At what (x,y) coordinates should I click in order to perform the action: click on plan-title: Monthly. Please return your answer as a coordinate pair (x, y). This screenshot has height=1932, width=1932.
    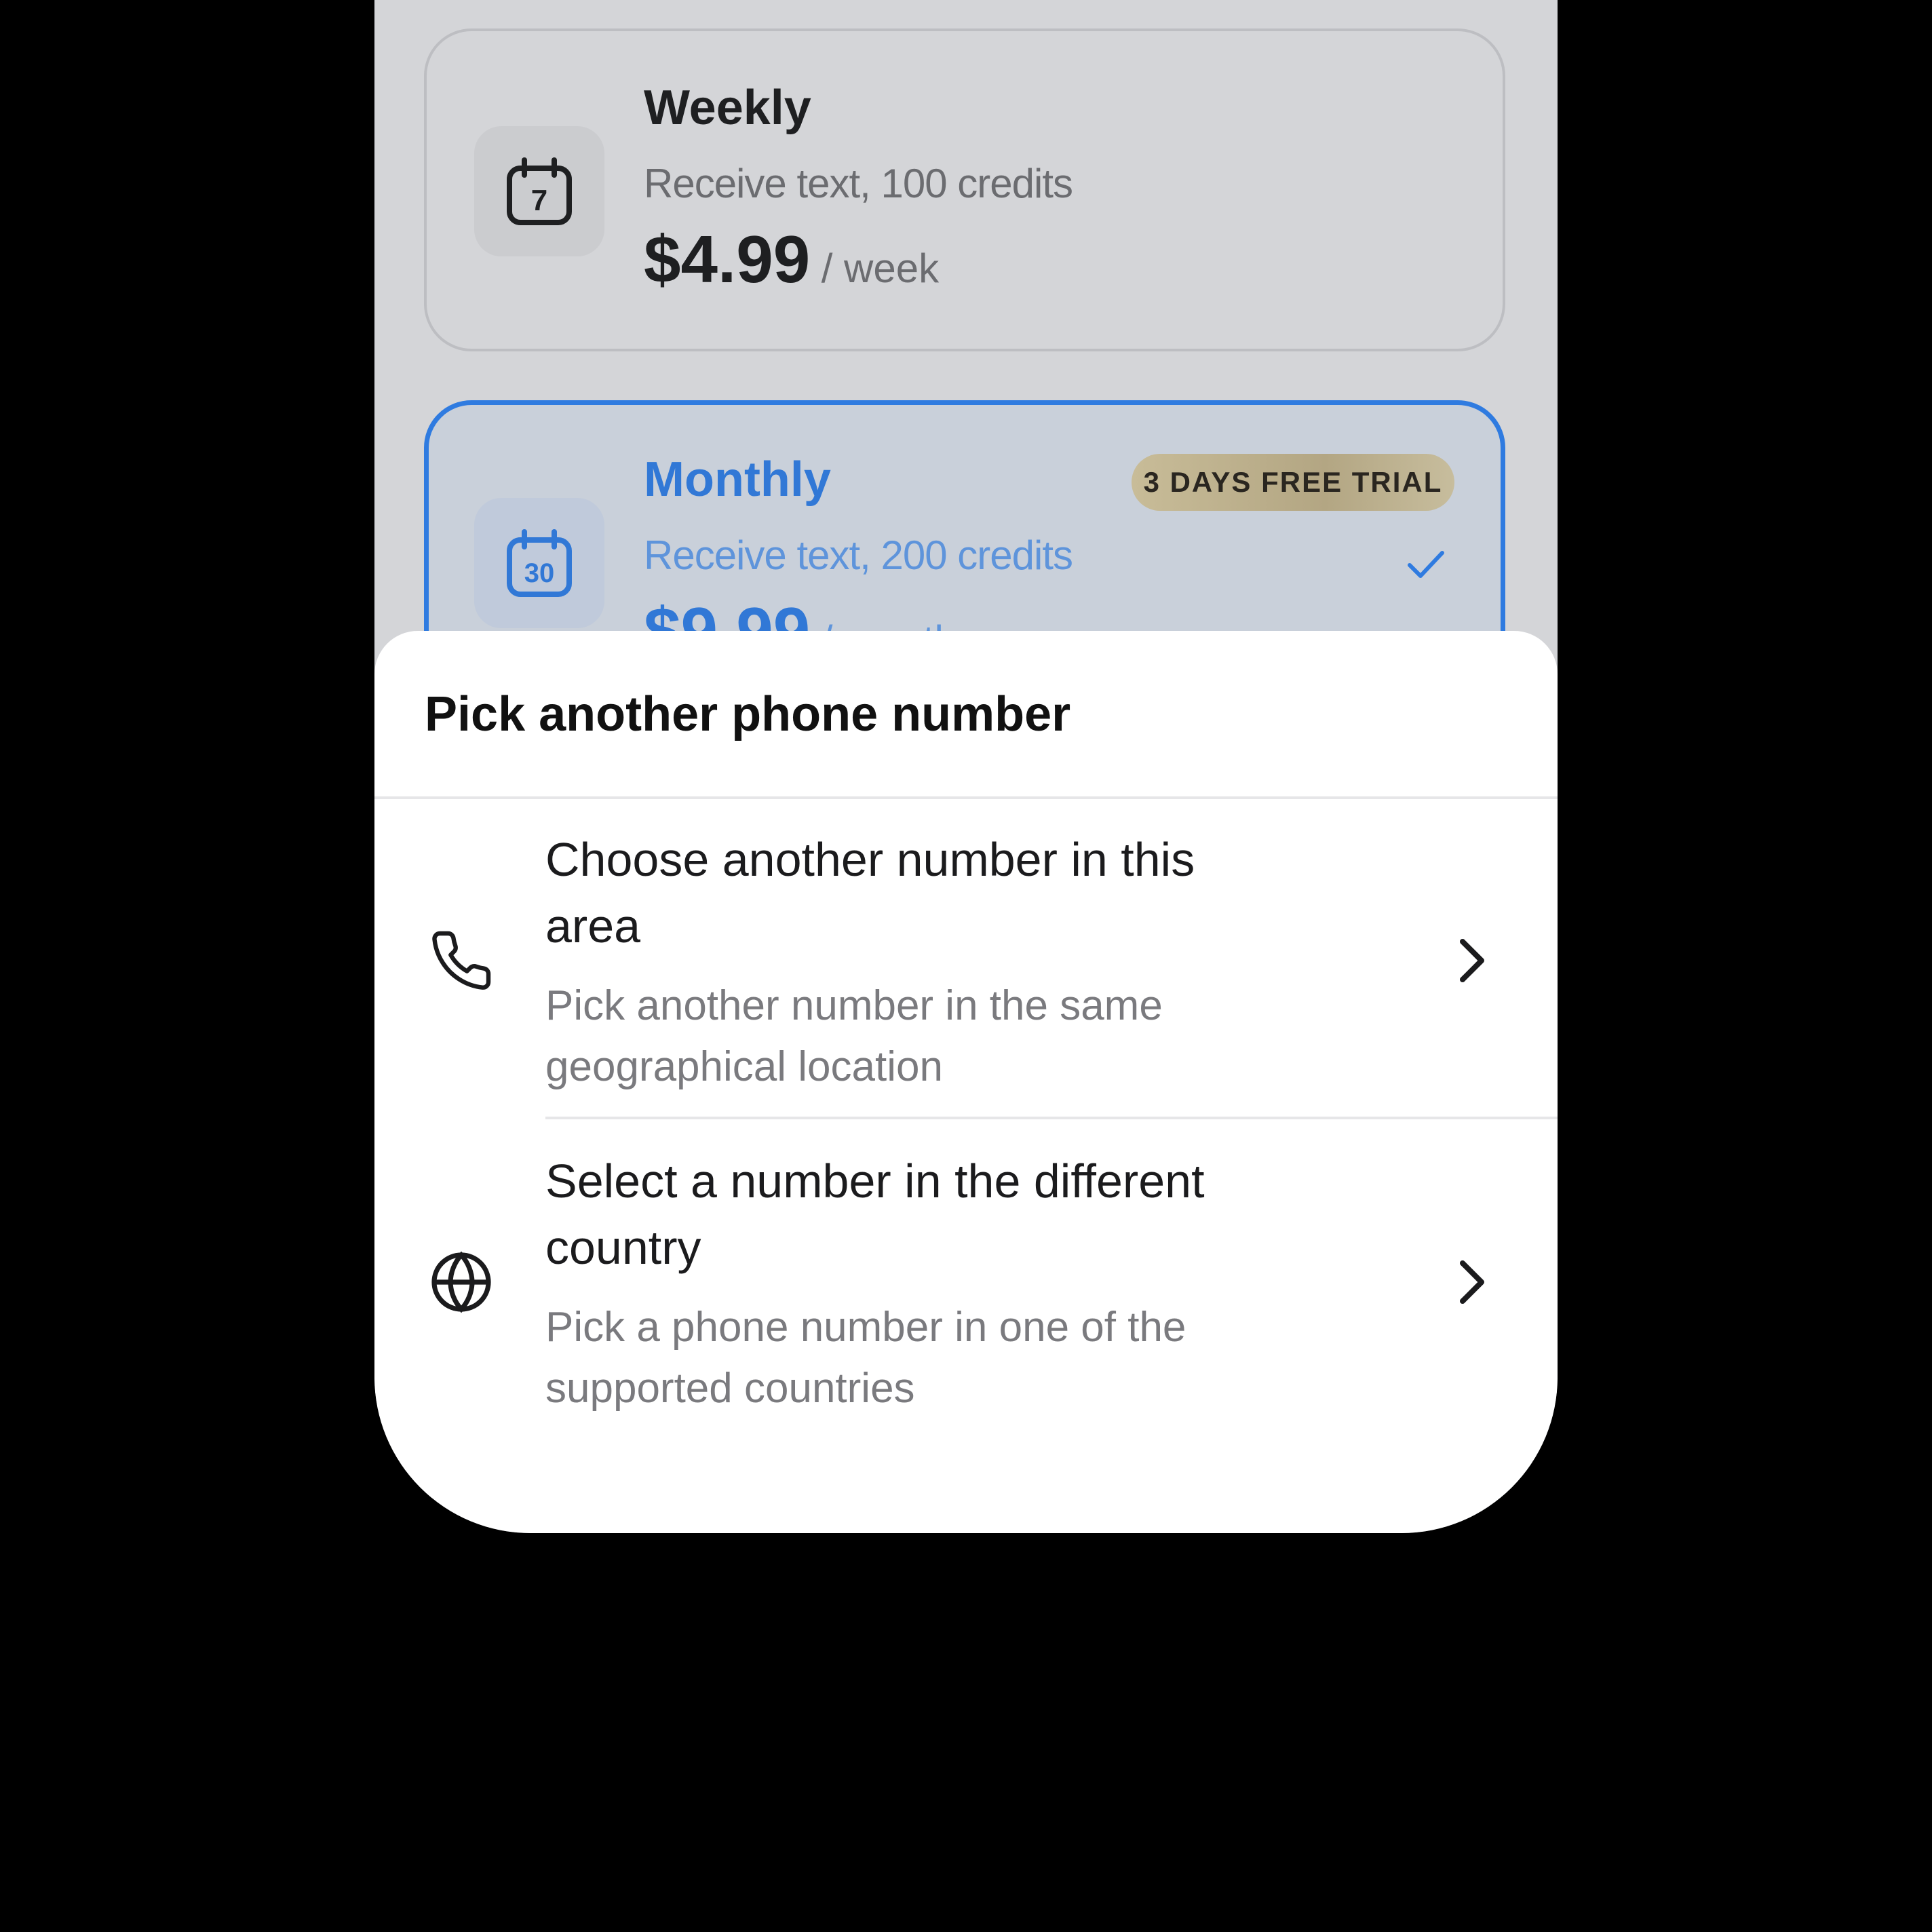
    Looking at the image, I should click on (737, 479).